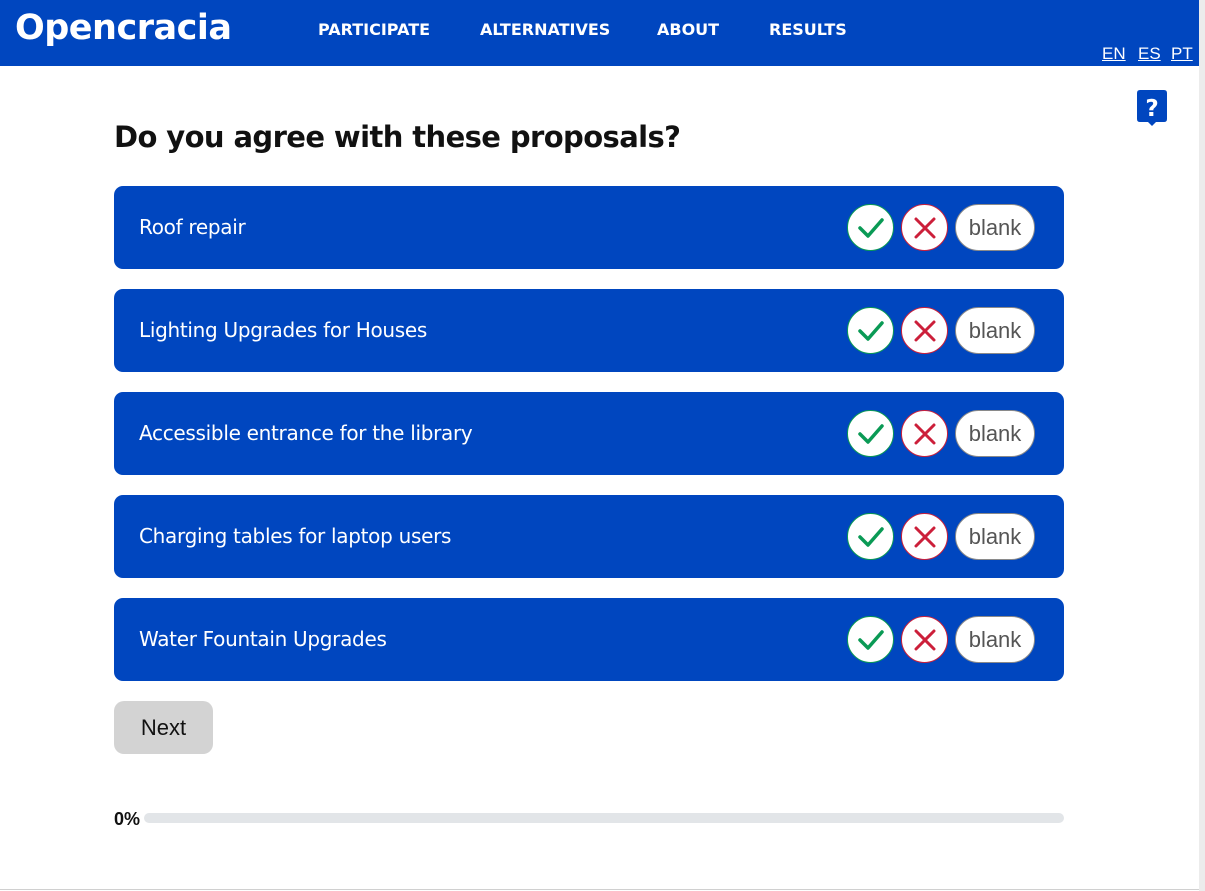 Image resolution: width=1205 pixels, height=891 pixels. I want to click on proposal-label: Roof repair, so click(192, 227).